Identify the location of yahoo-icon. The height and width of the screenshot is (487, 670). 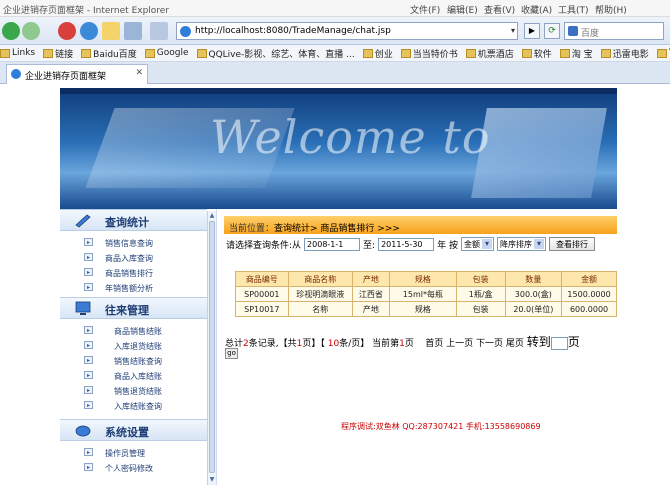
(661, 53).